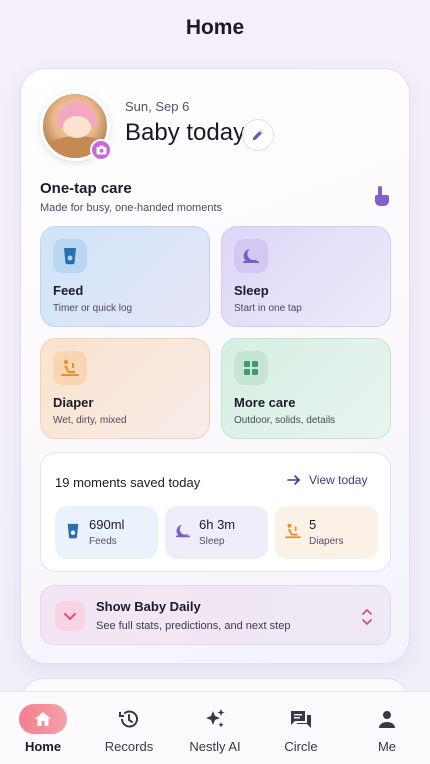 The image size is (430, 764). What do you see at coordinates (43, 719) in the screenshot?
I see `home-icon` at bounding box center [43, 719].